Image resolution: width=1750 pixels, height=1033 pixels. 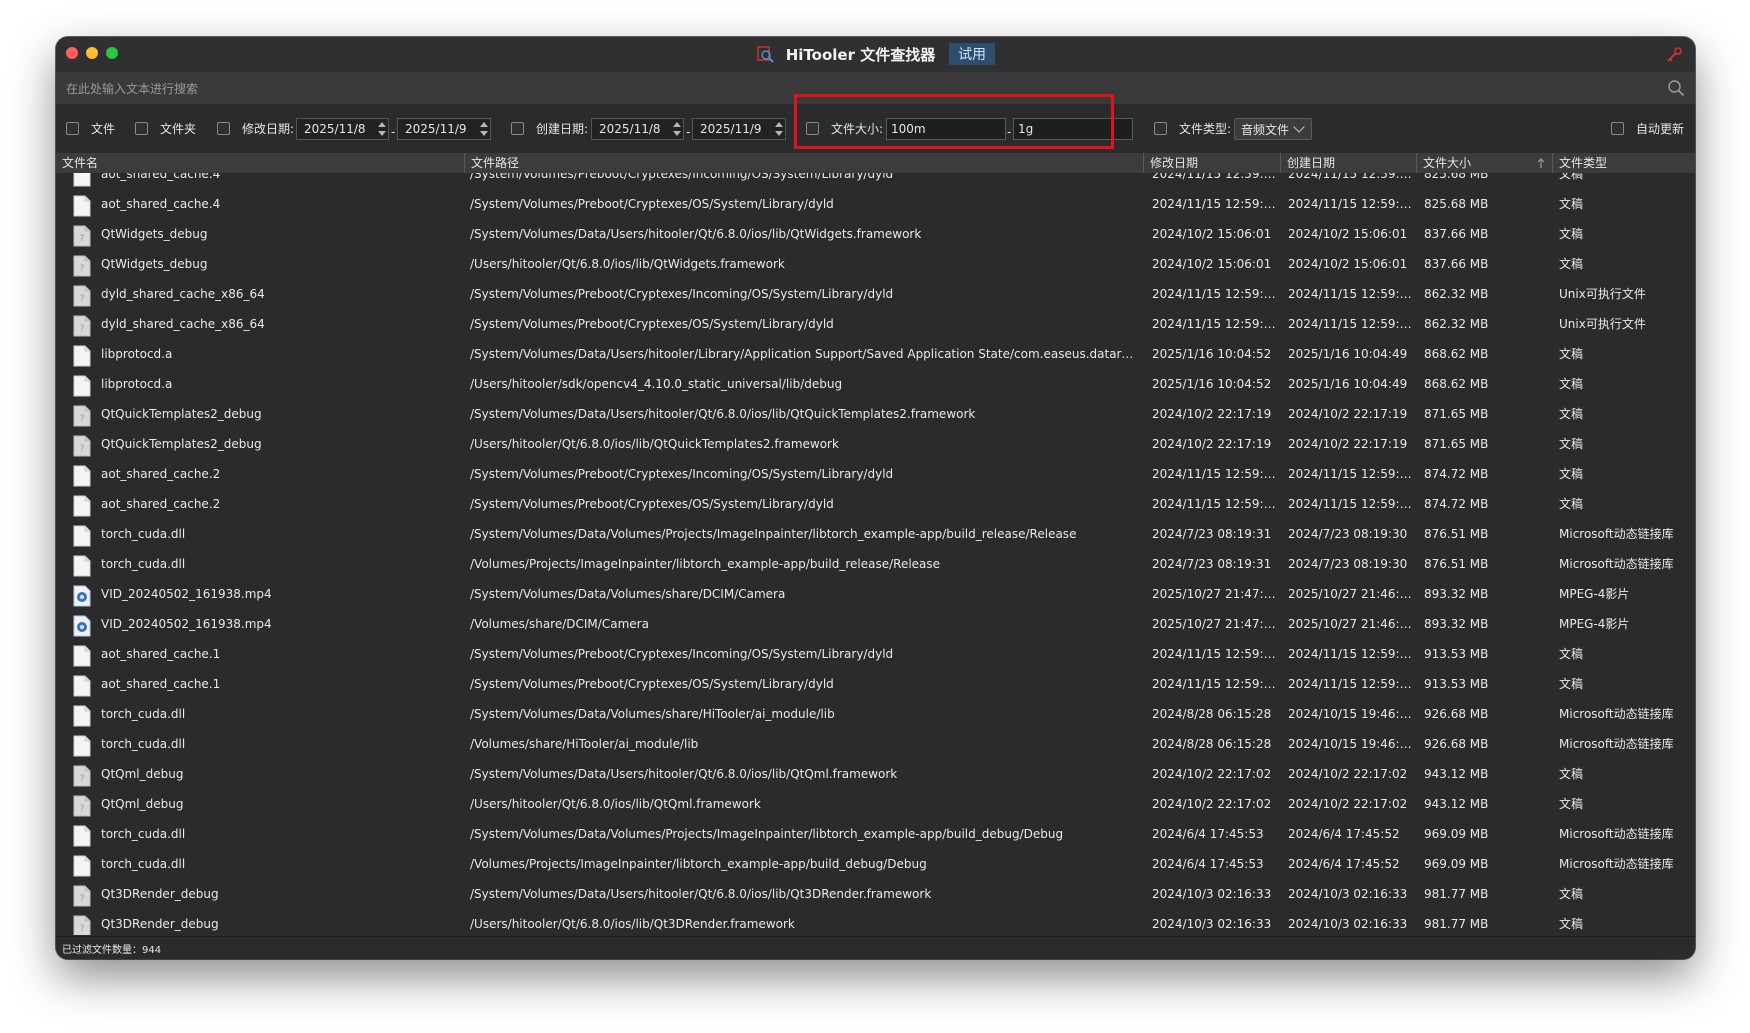 I want to click on modified-to-stepper, so click(x=484, y=129).